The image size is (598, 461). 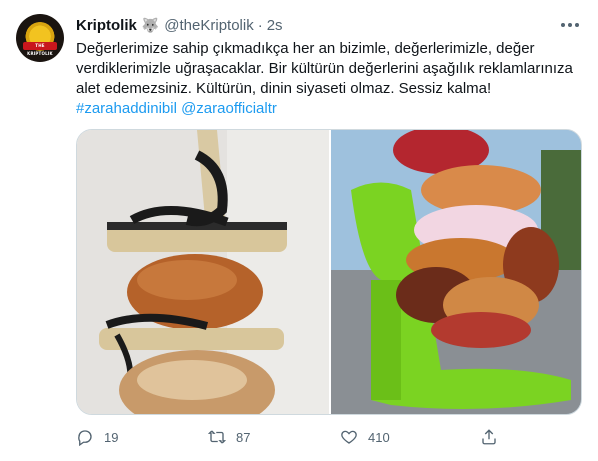 I want to click on more-horizontal-icon, so click(x=570, y=25).